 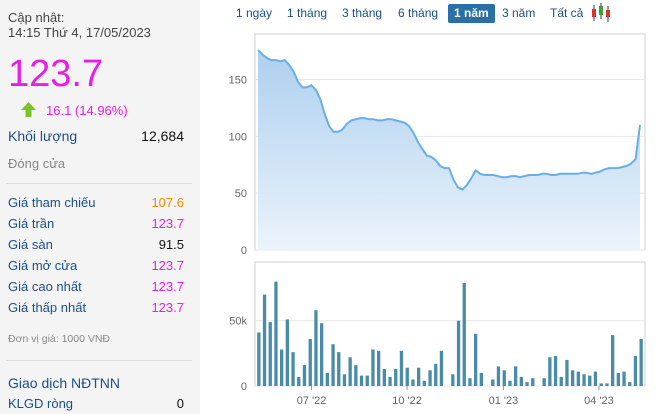 I want to click on volume-x-tick-label: 04 '23, so click(x=599, y=401).